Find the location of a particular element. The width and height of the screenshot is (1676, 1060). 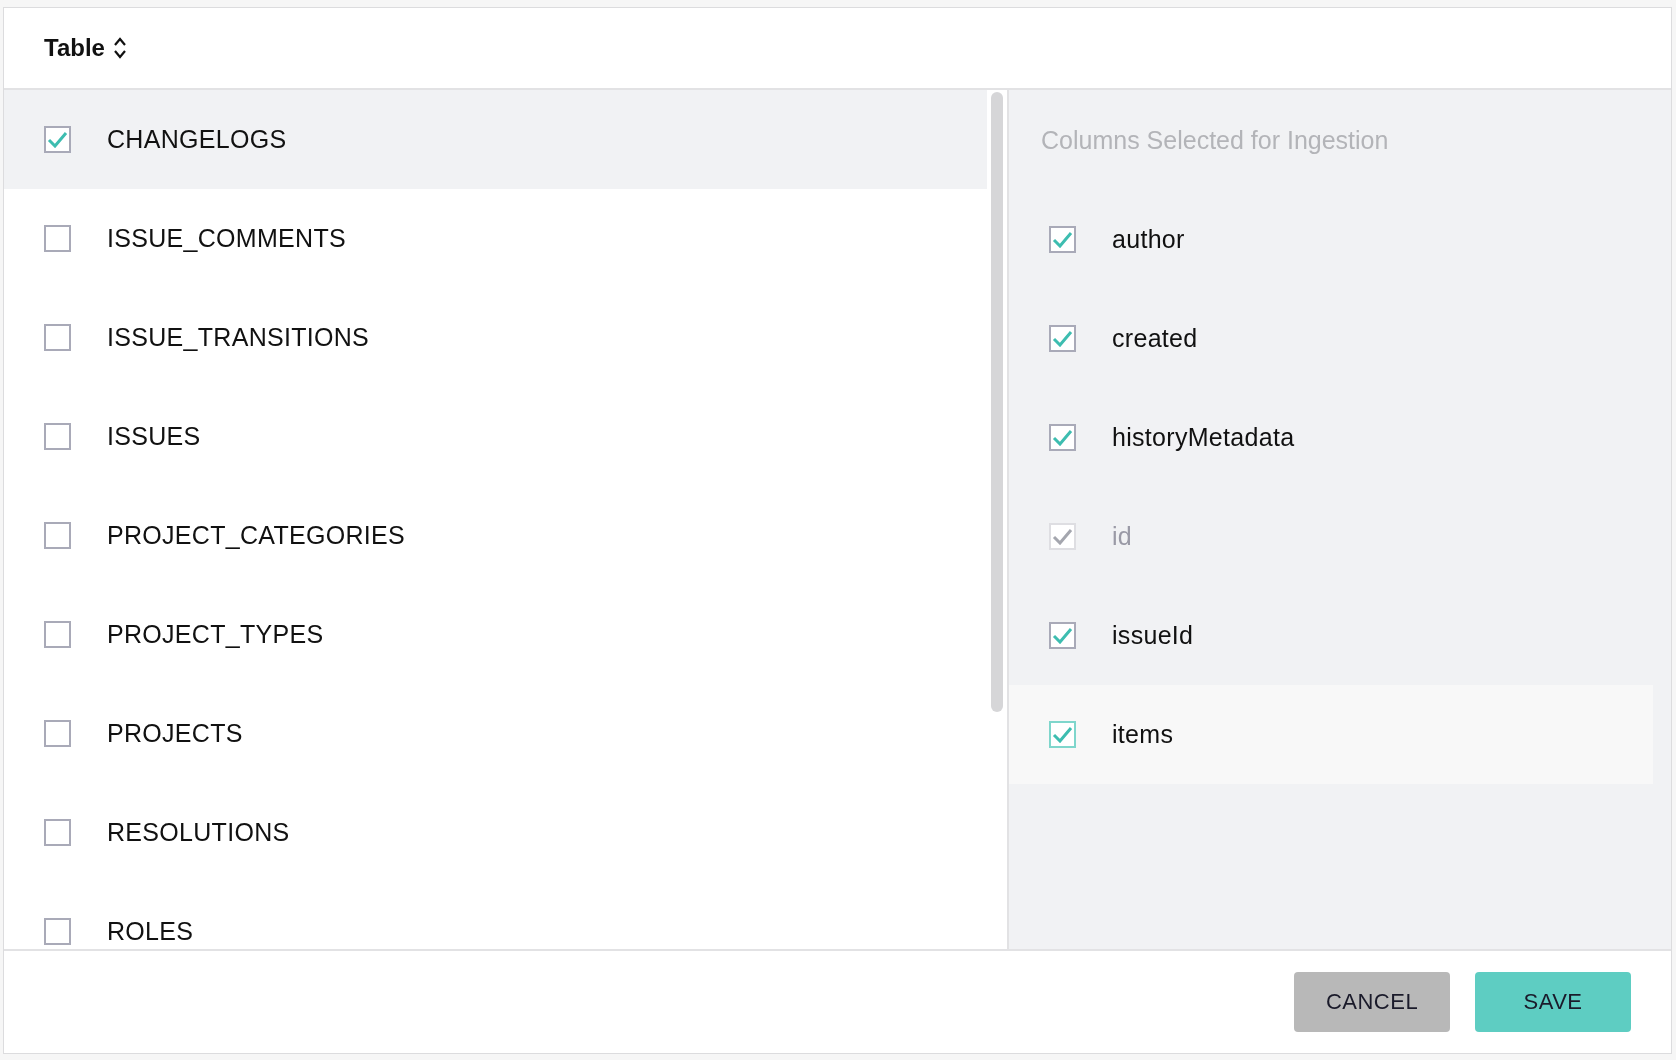

column-row: issueId is located at coordinates (1331, 635).